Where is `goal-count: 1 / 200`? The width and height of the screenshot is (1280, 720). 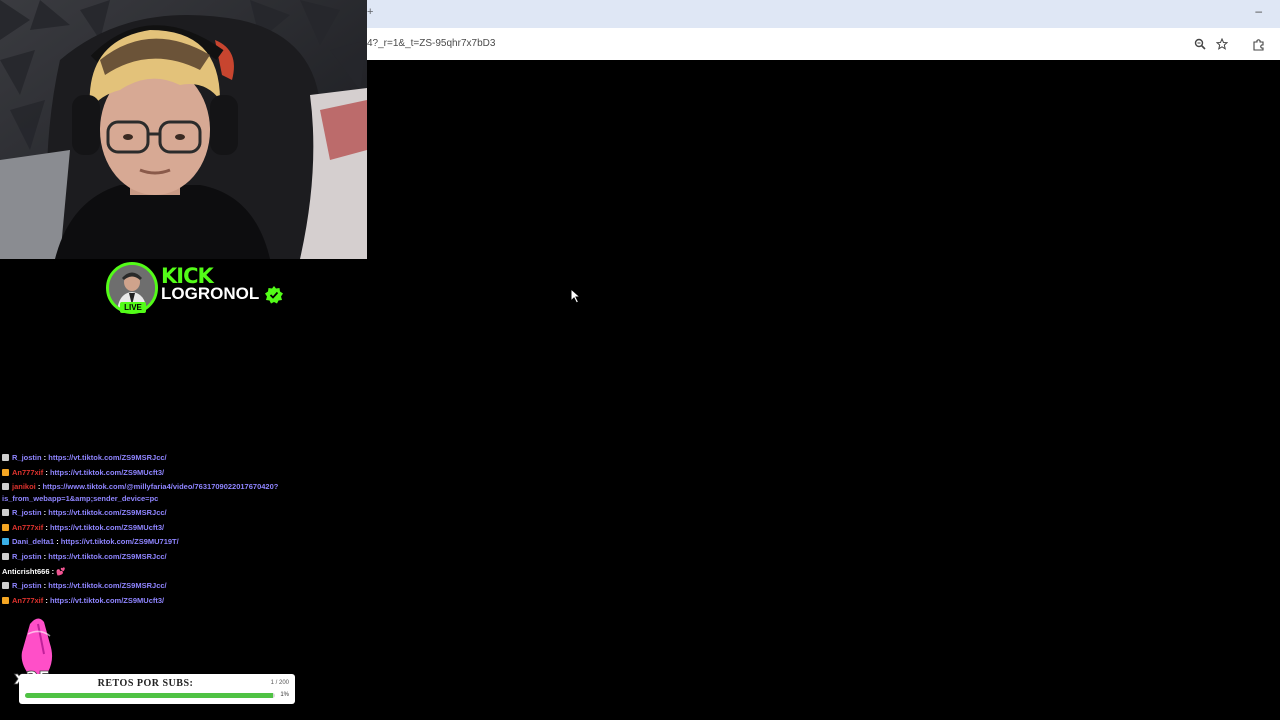 goal-count: 1 / 200 is located at coordinates (279, 683).